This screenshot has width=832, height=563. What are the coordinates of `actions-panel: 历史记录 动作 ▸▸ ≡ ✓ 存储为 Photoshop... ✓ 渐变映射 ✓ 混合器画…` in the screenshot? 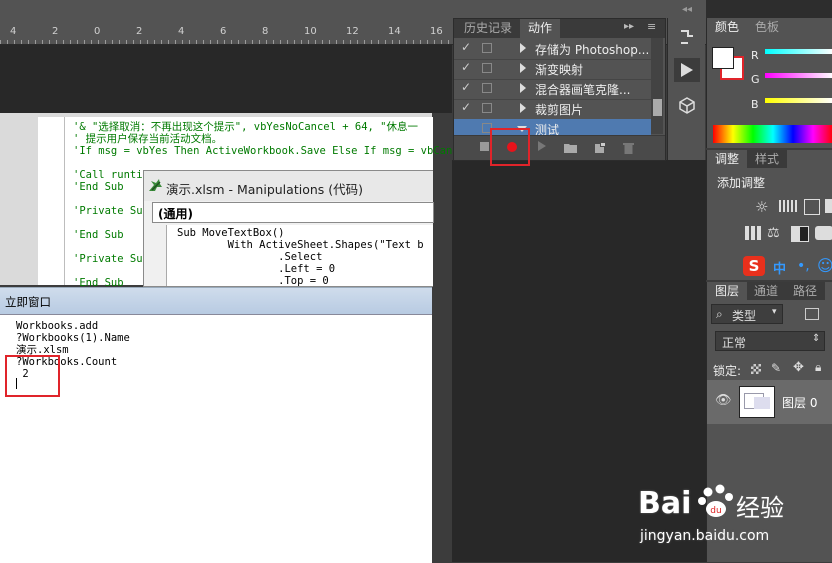 It's located at (559, 89).